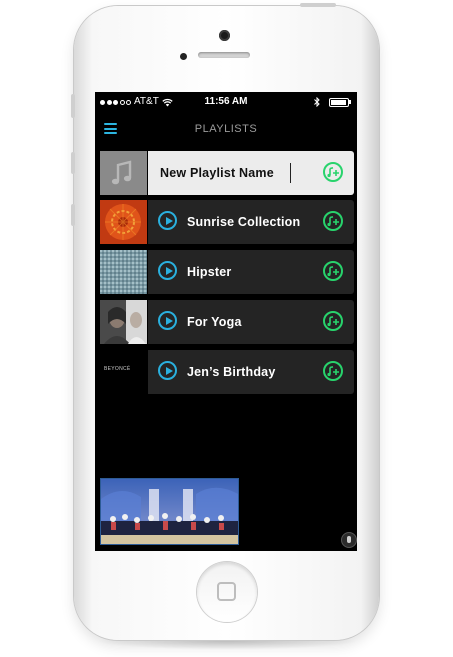  Describe the element at coordinates (169, 511) in the screenshot. I see `video-mini-player` at that location.